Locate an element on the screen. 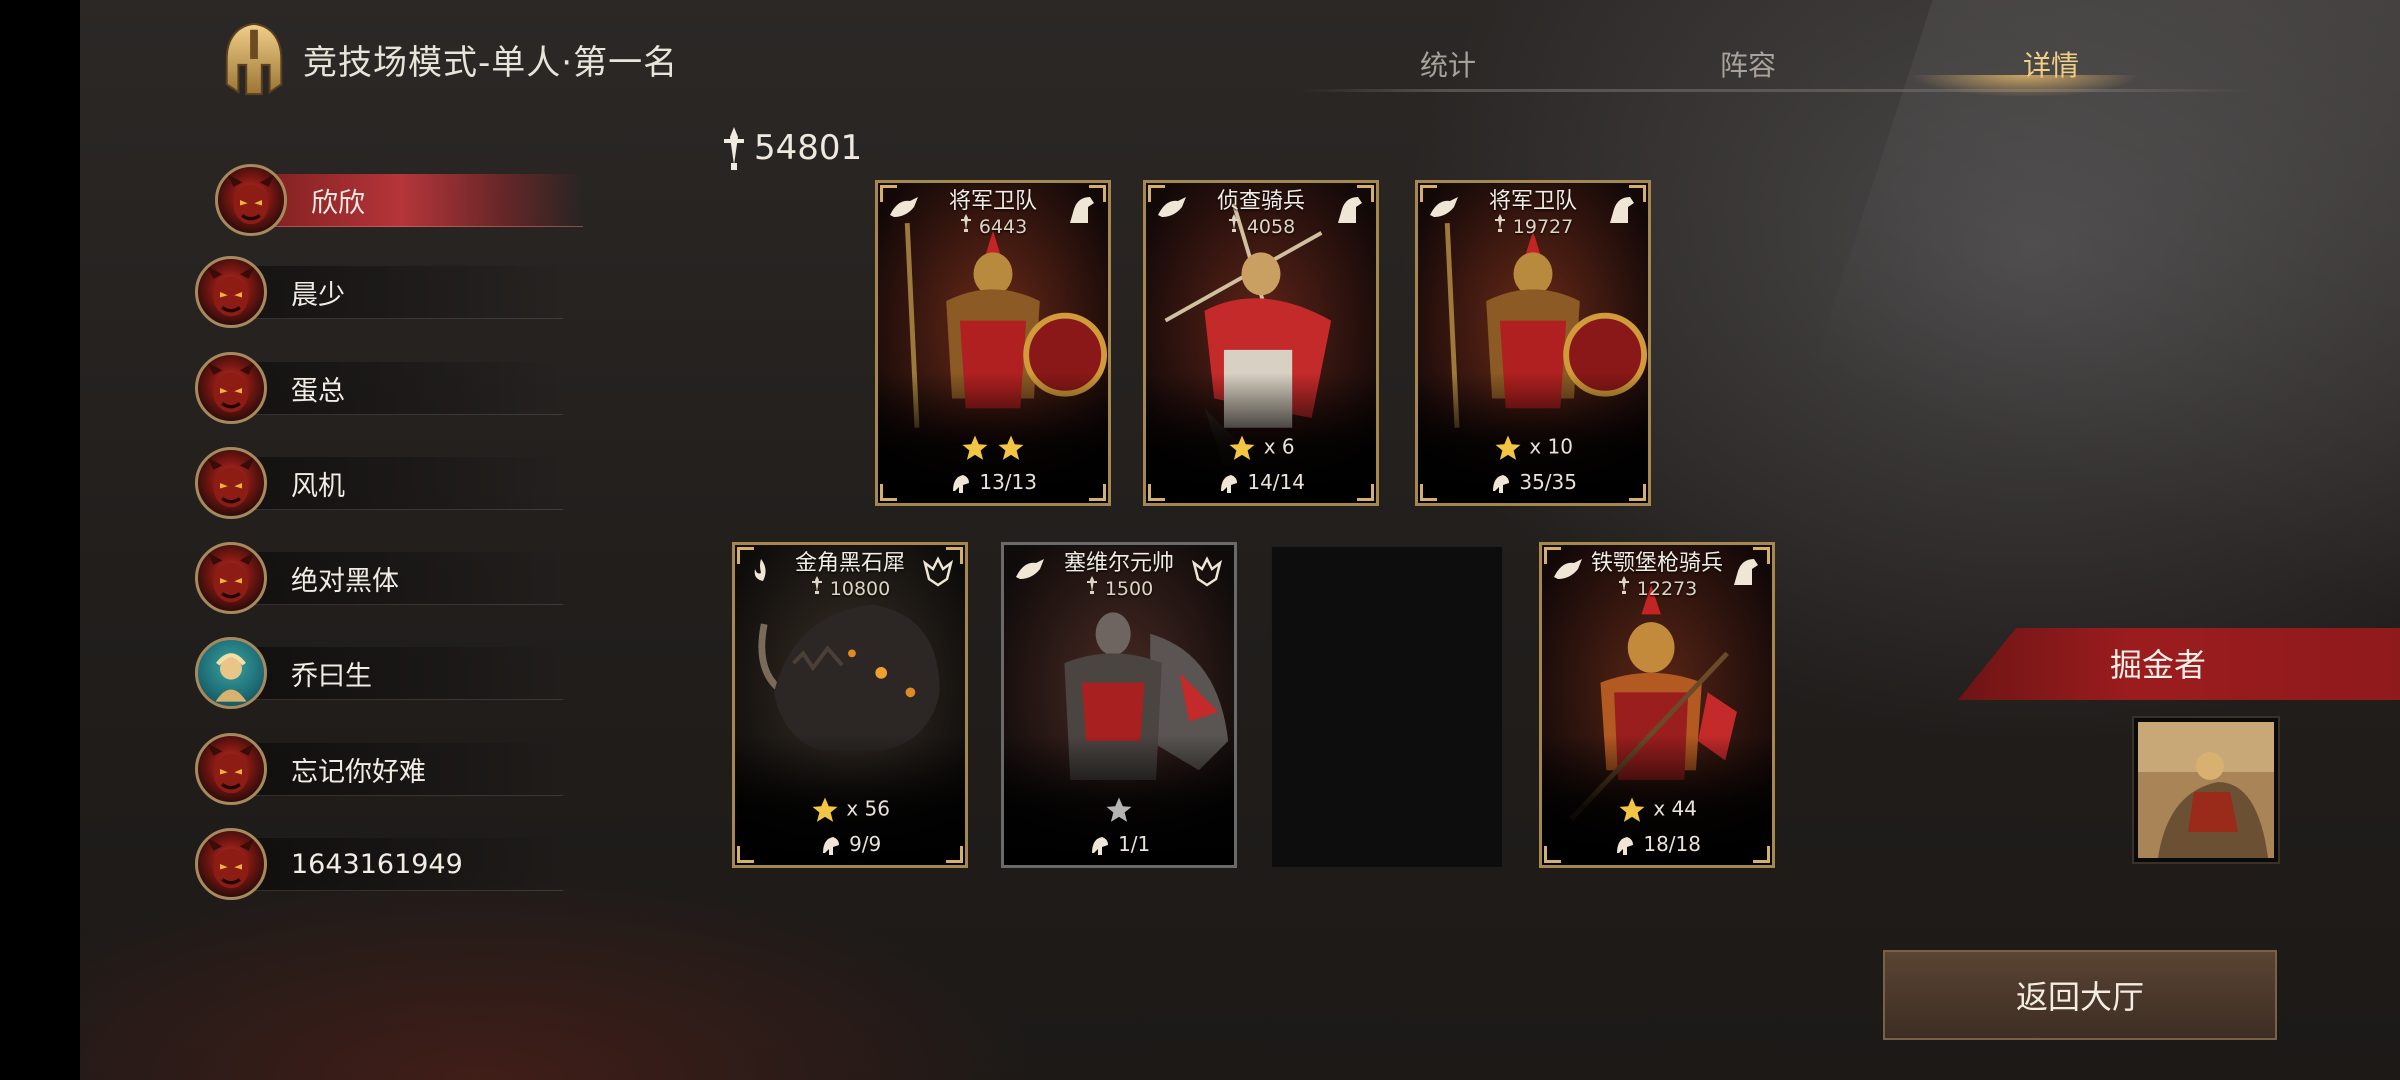 The height and width of the screenshot is (1080, 2400). unit-rank-value: x 44 is located at coordinates (1675, 808).